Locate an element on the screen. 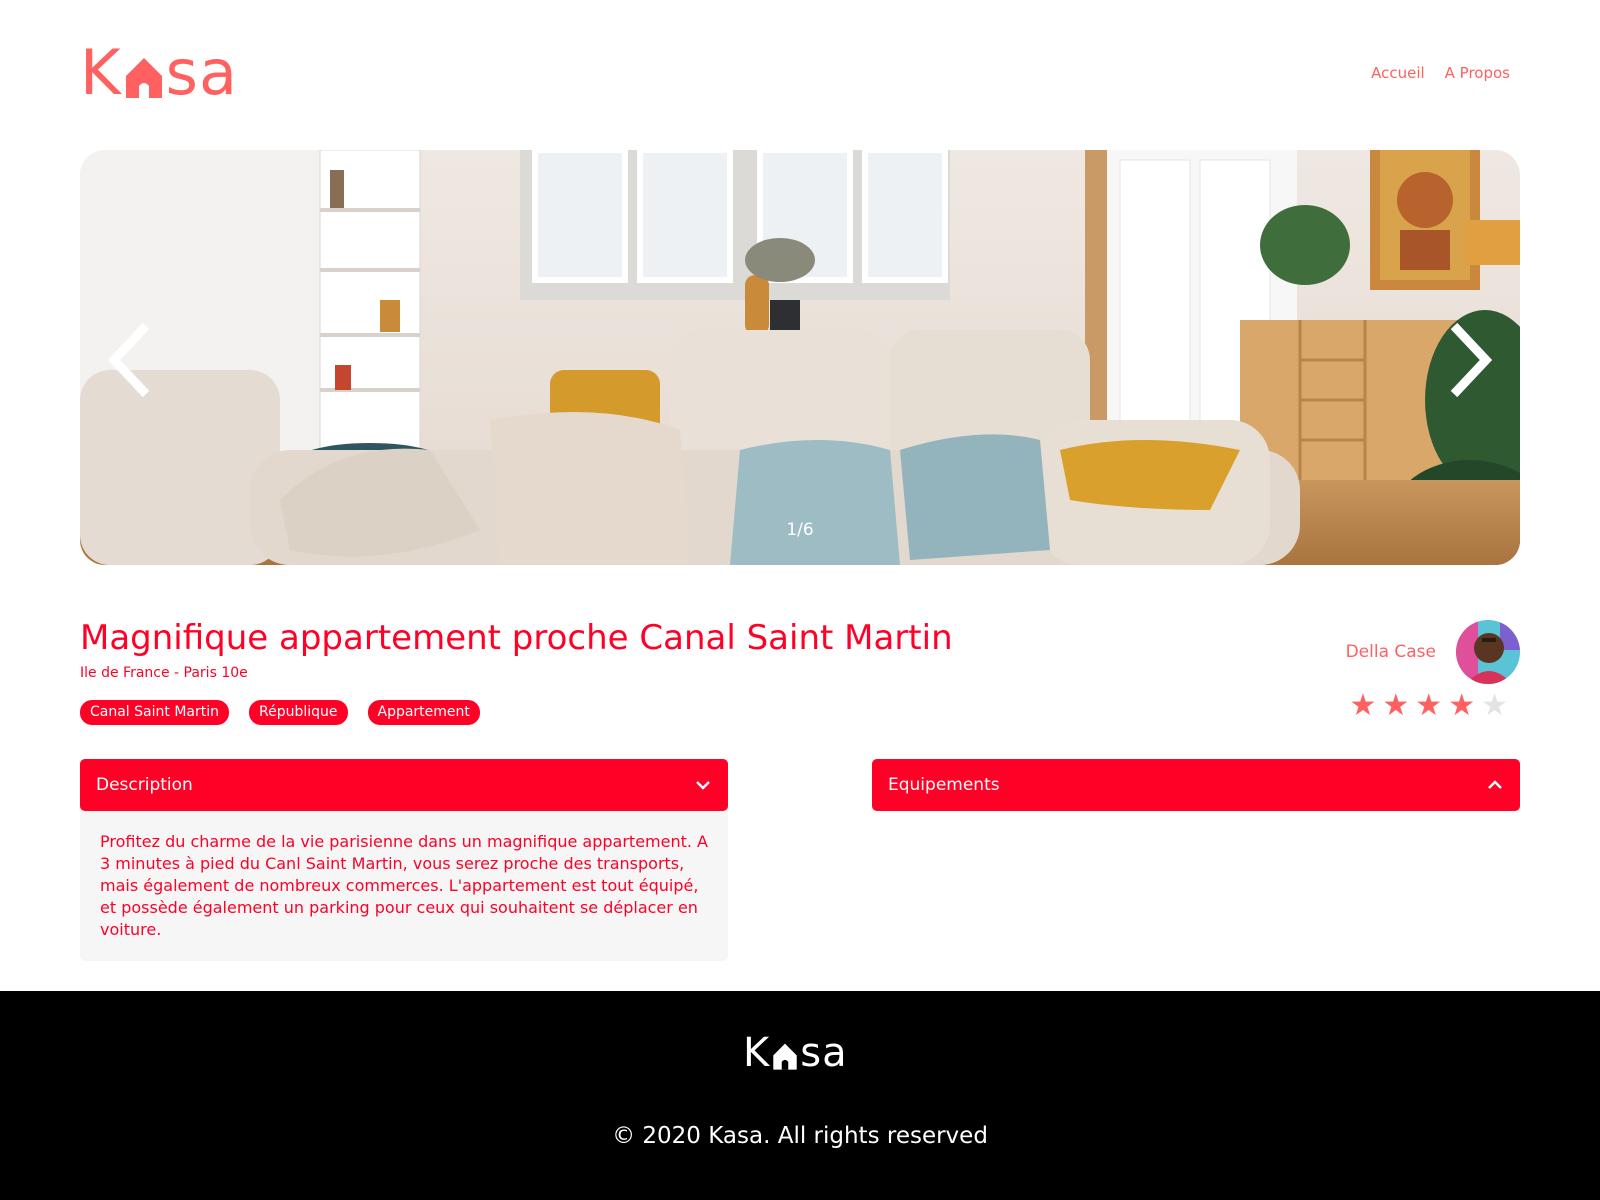  footer-logo: K s a is located at coordinates (795, 1052).